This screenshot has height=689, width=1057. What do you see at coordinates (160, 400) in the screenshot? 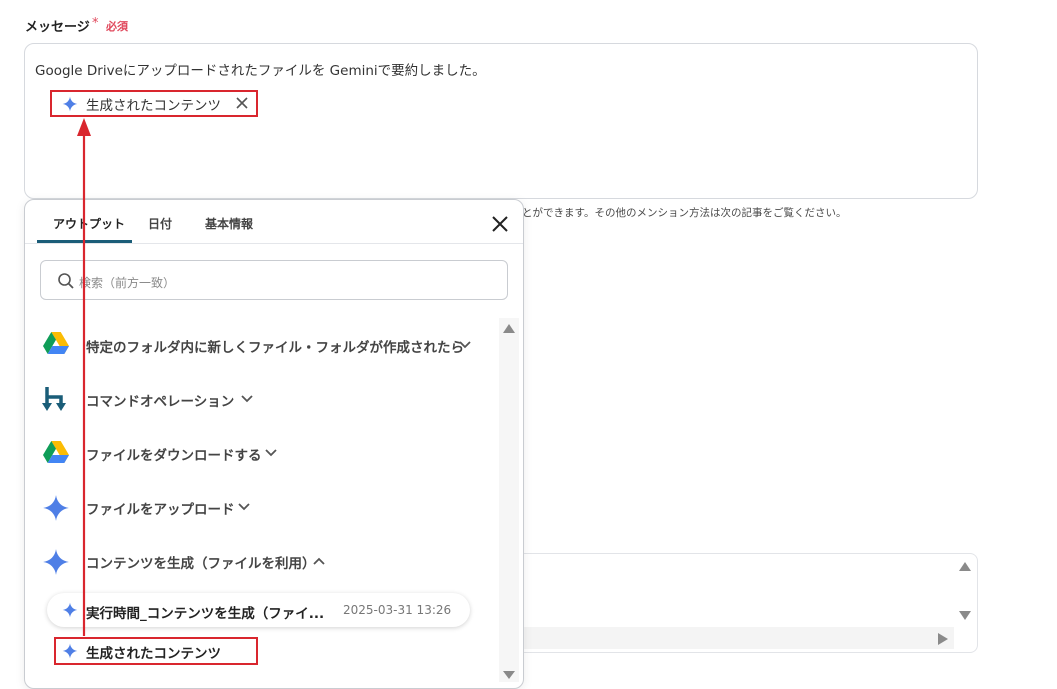
I see `node-label: コマンドオペレーション` at bounding box center [160, 400].